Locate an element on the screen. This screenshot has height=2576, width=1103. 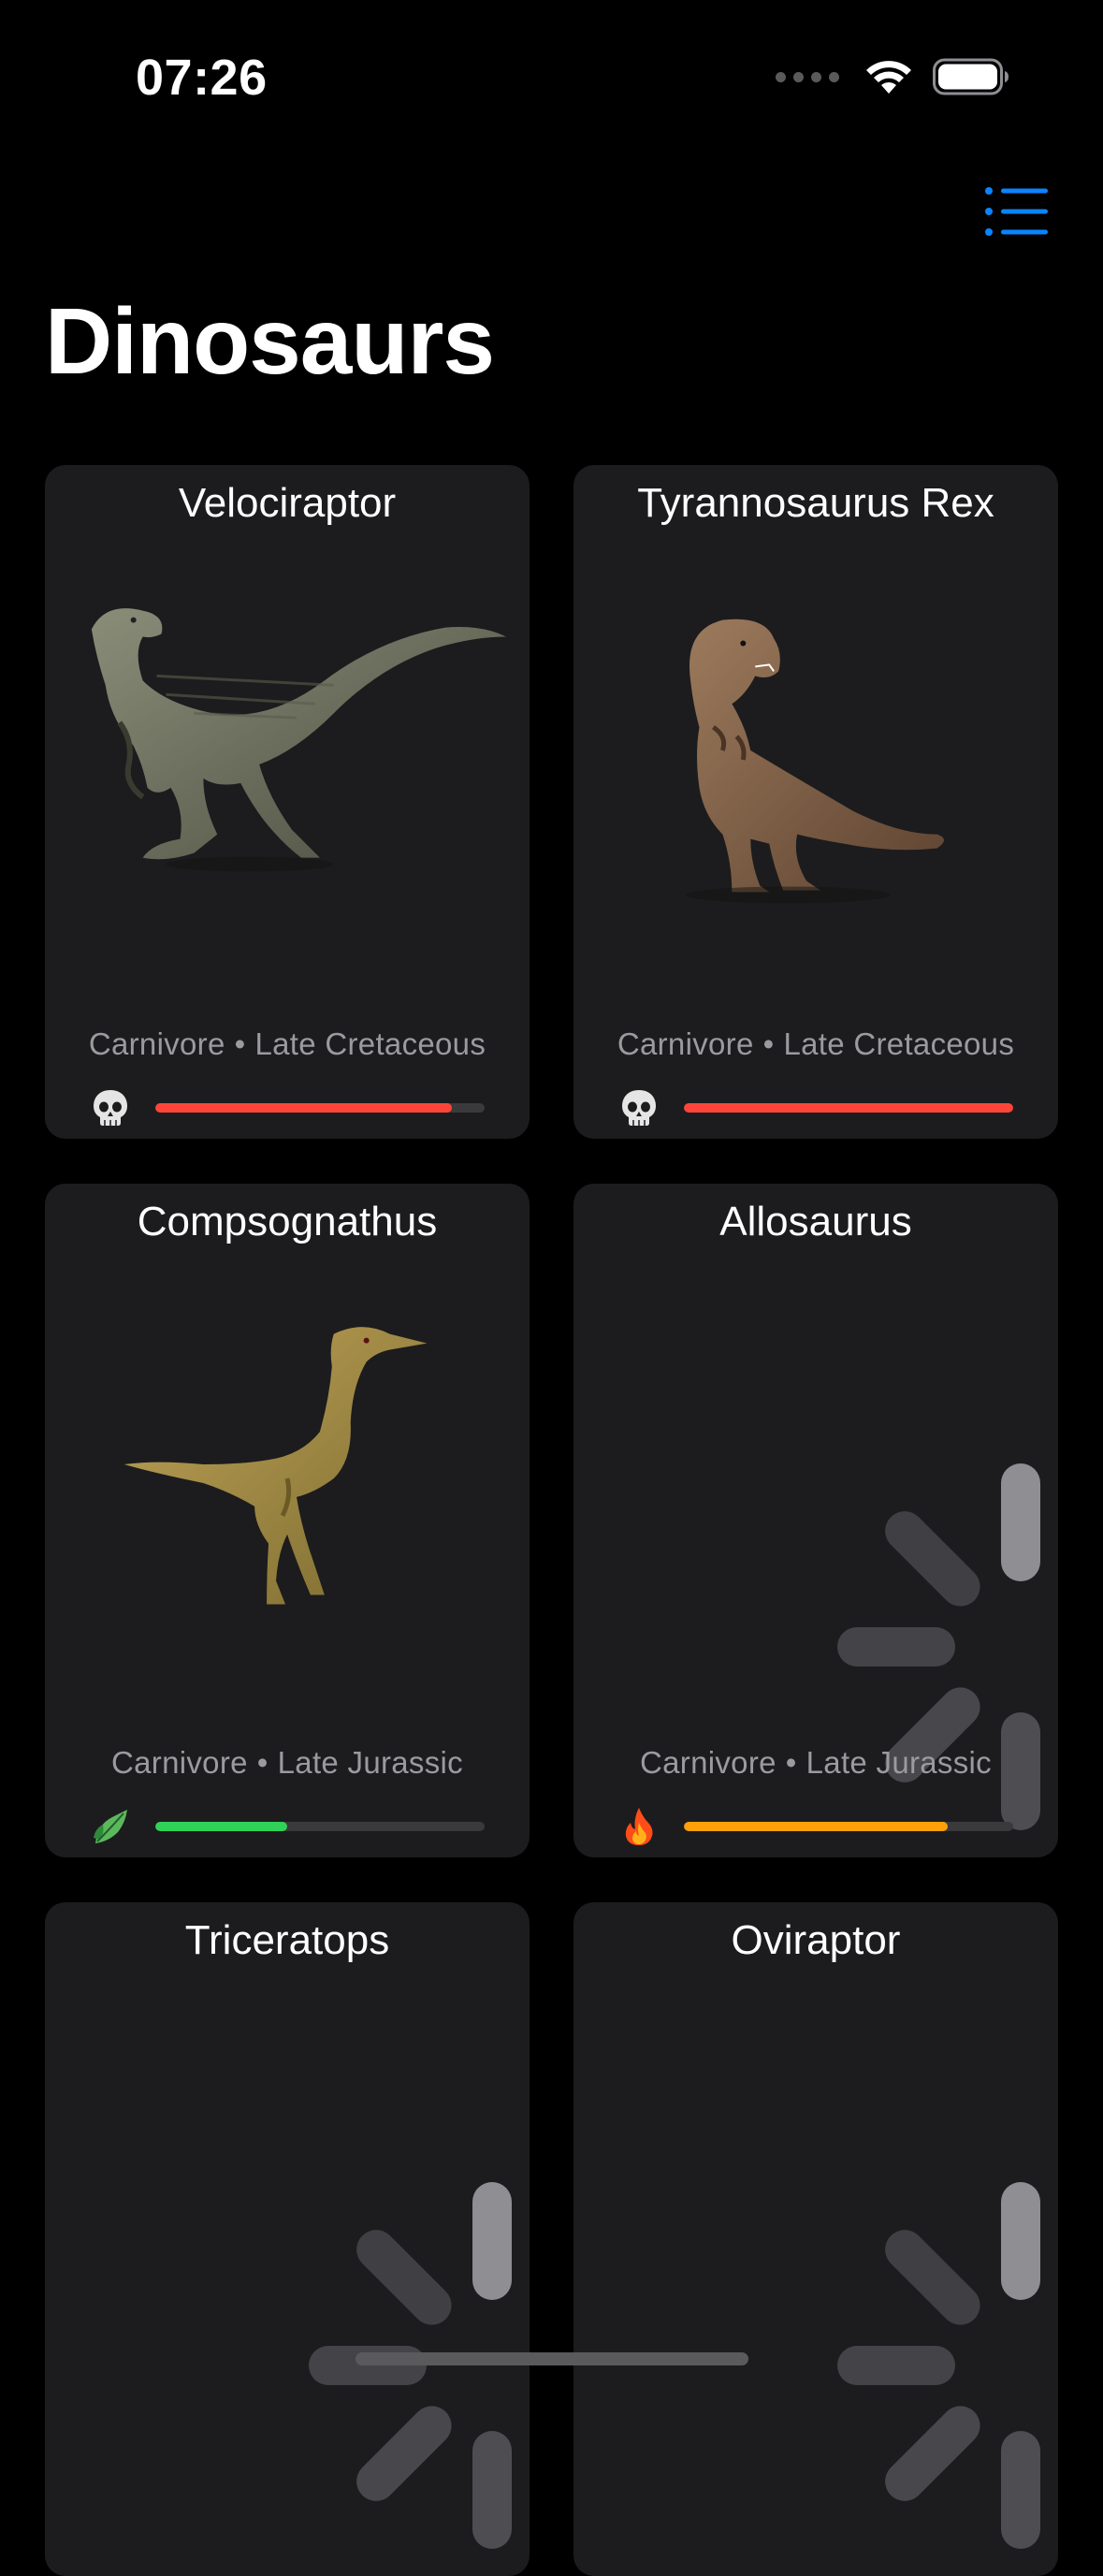
list-icon is located at coordinates (1016, 211).